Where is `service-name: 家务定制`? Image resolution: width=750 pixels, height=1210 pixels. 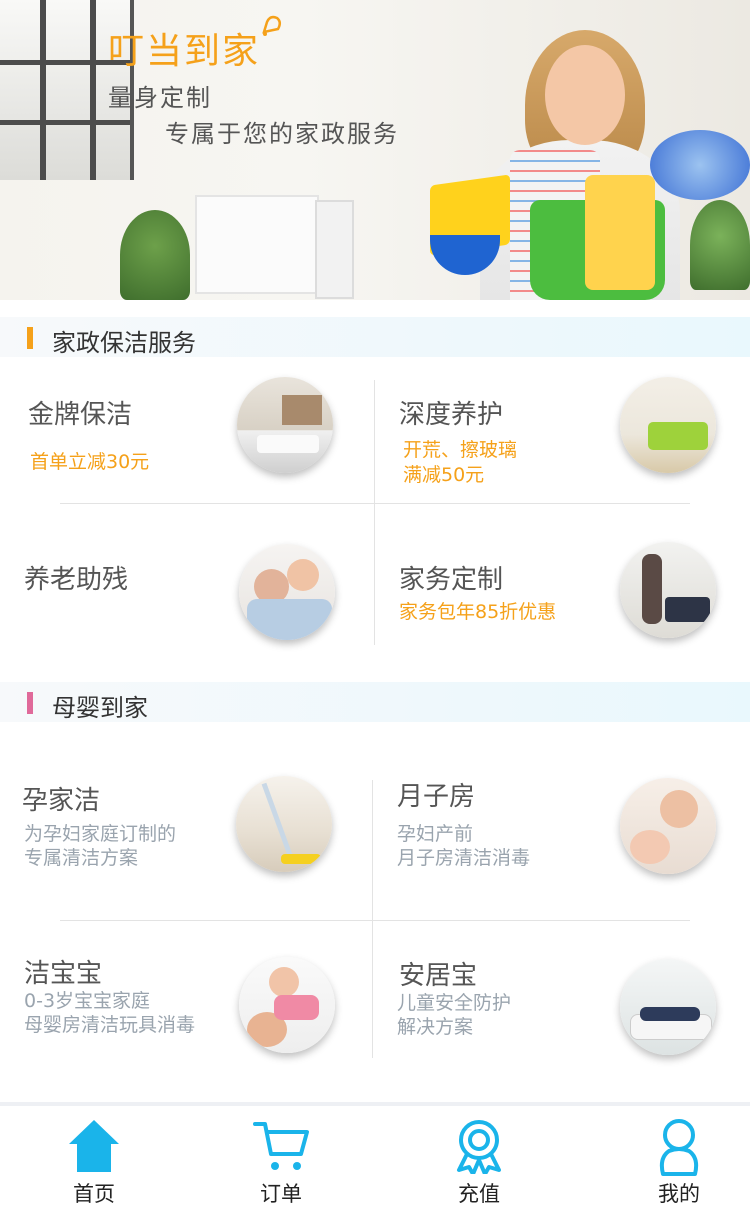 service-name: 家务定制 is located at coordinates (451, 580).